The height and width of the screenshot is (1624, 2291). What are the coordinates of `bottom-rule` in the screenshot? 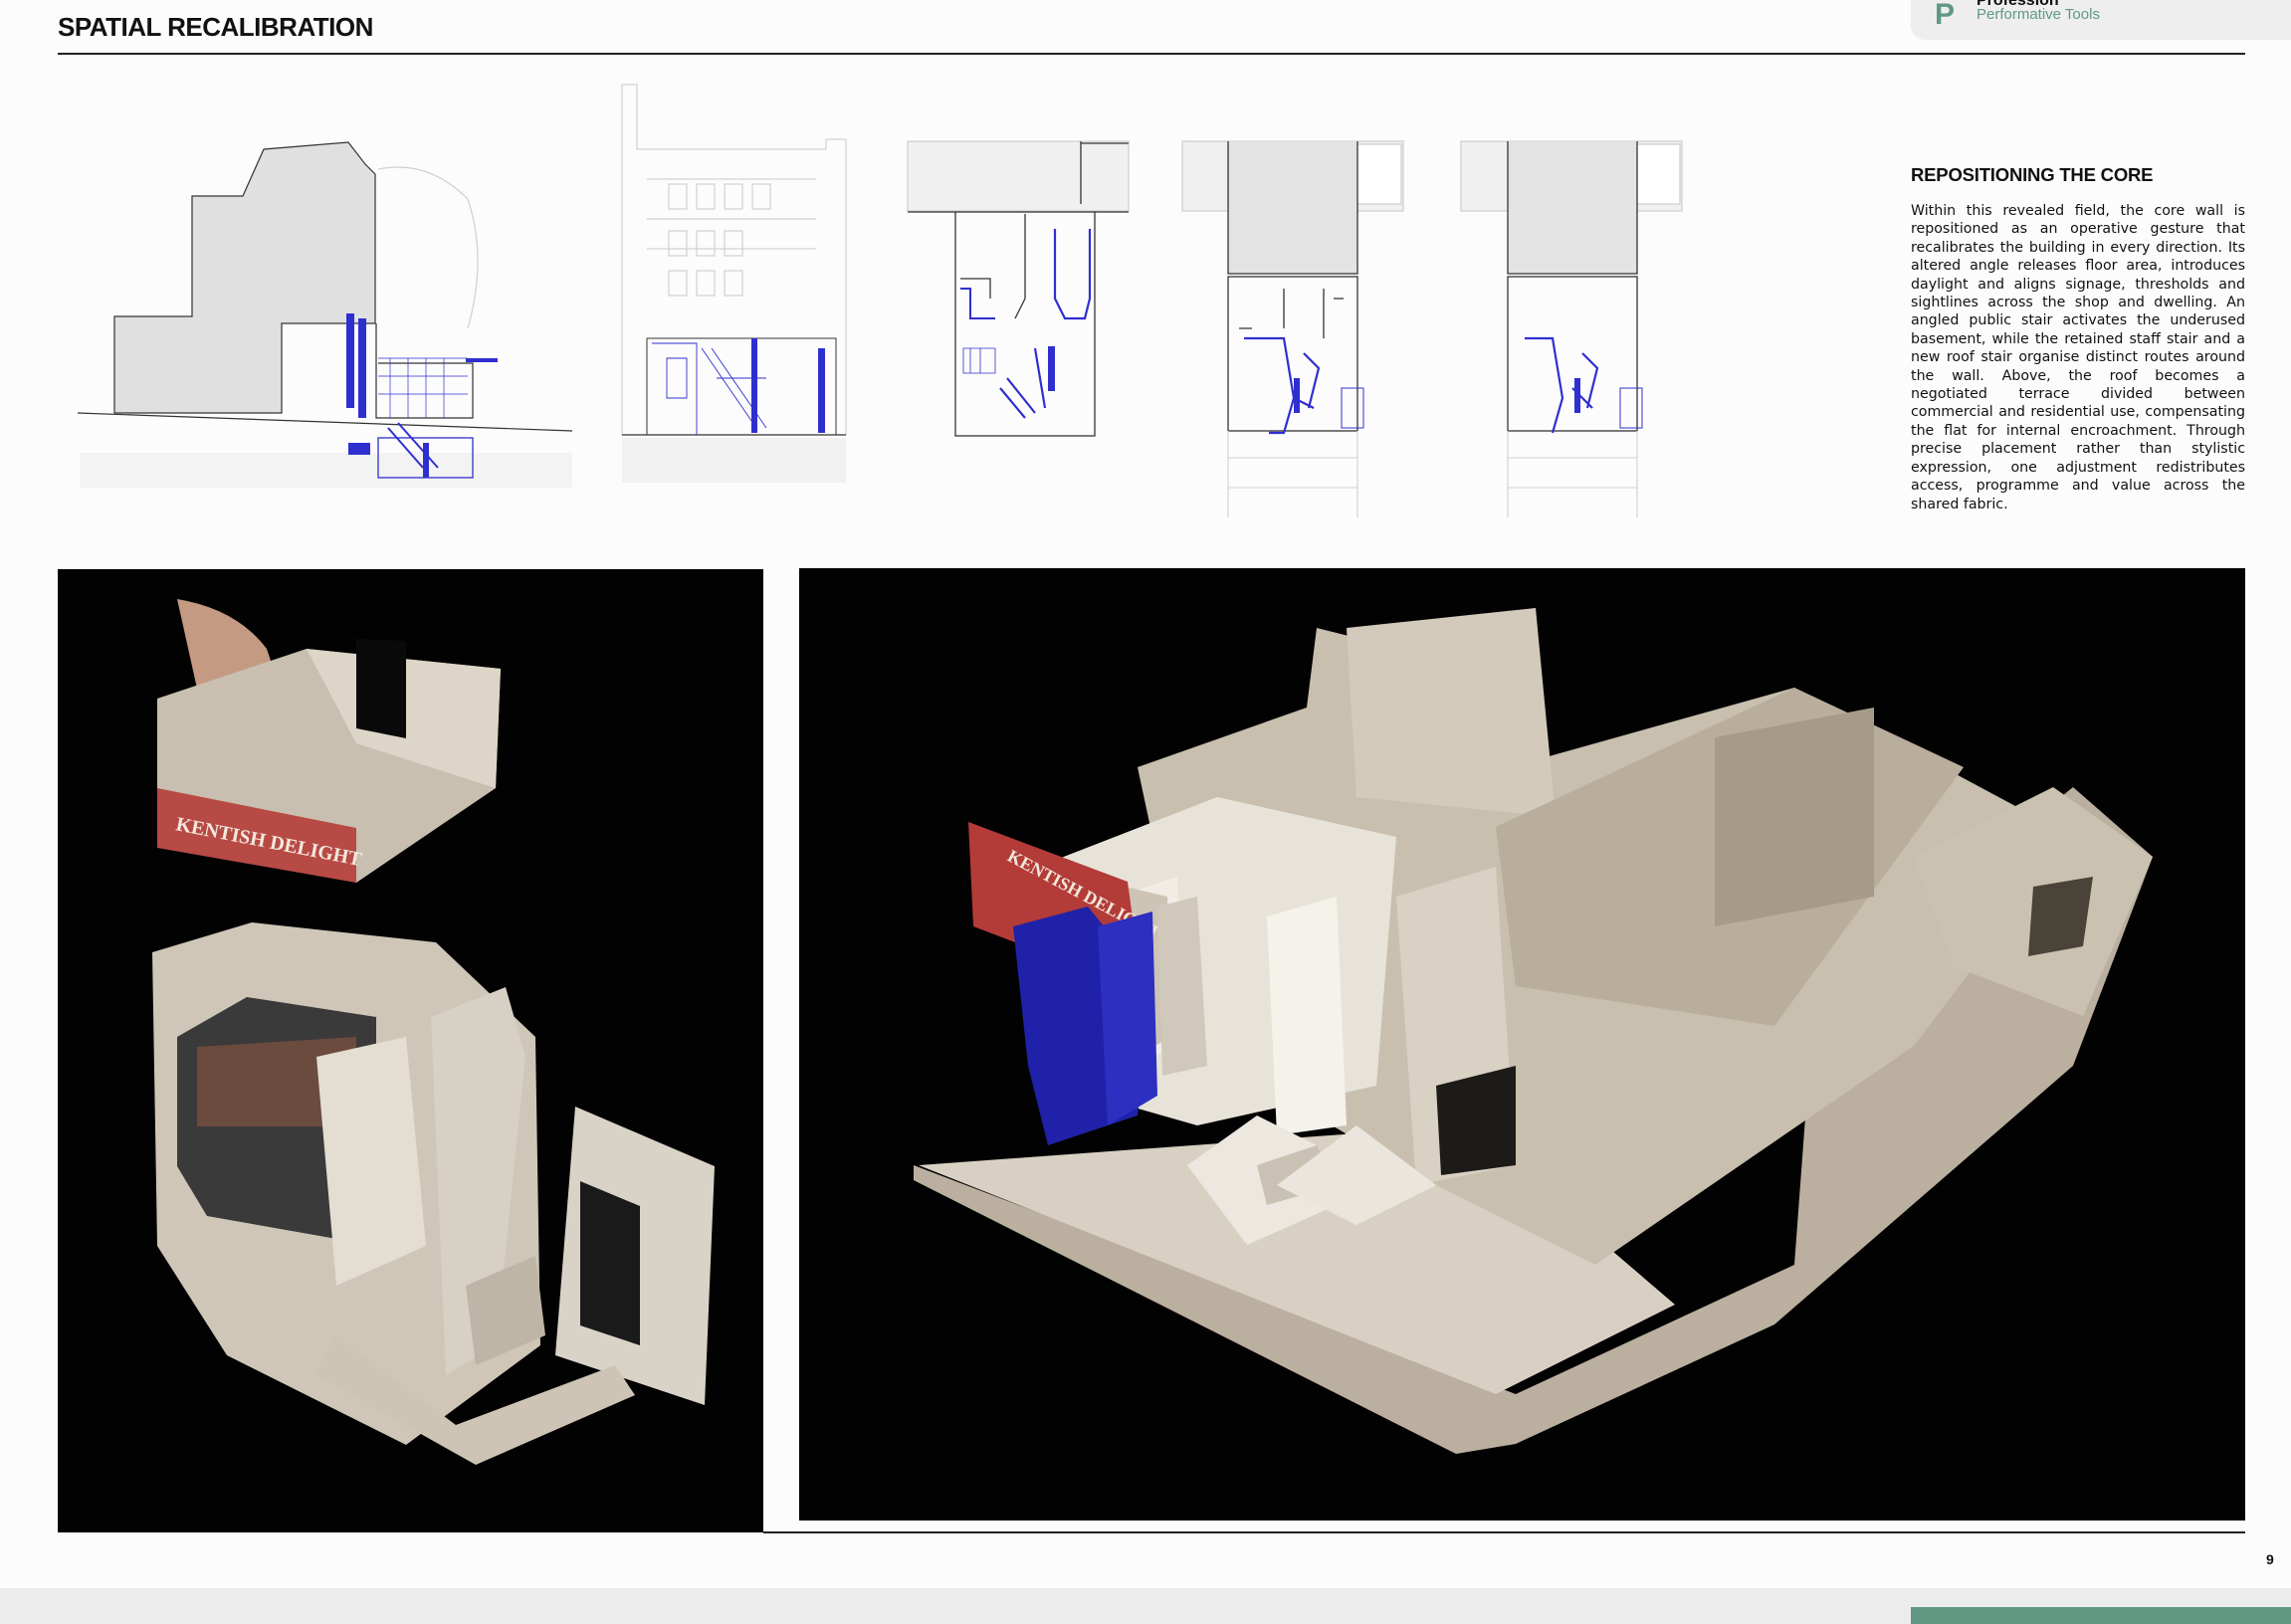 It's located at (1504, 1532).